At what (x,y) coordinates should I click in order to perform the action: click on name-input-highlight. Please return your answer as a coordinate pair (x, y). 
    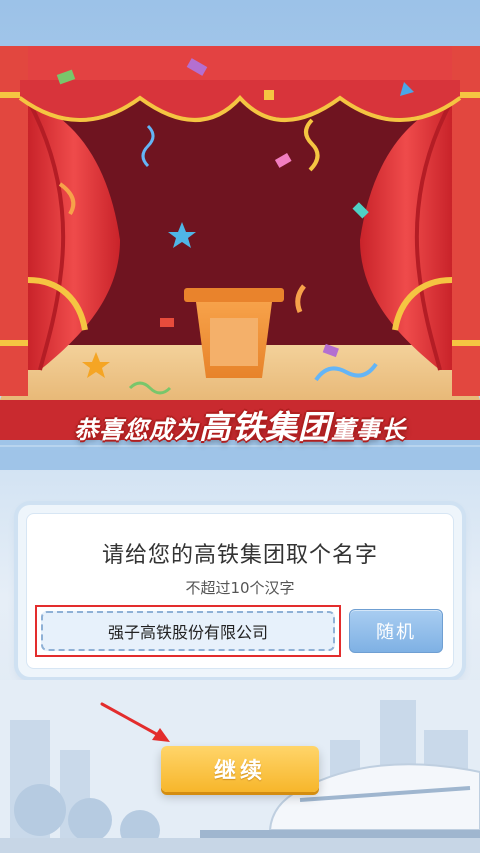
    Looking at the image, I should click on (188, 631).